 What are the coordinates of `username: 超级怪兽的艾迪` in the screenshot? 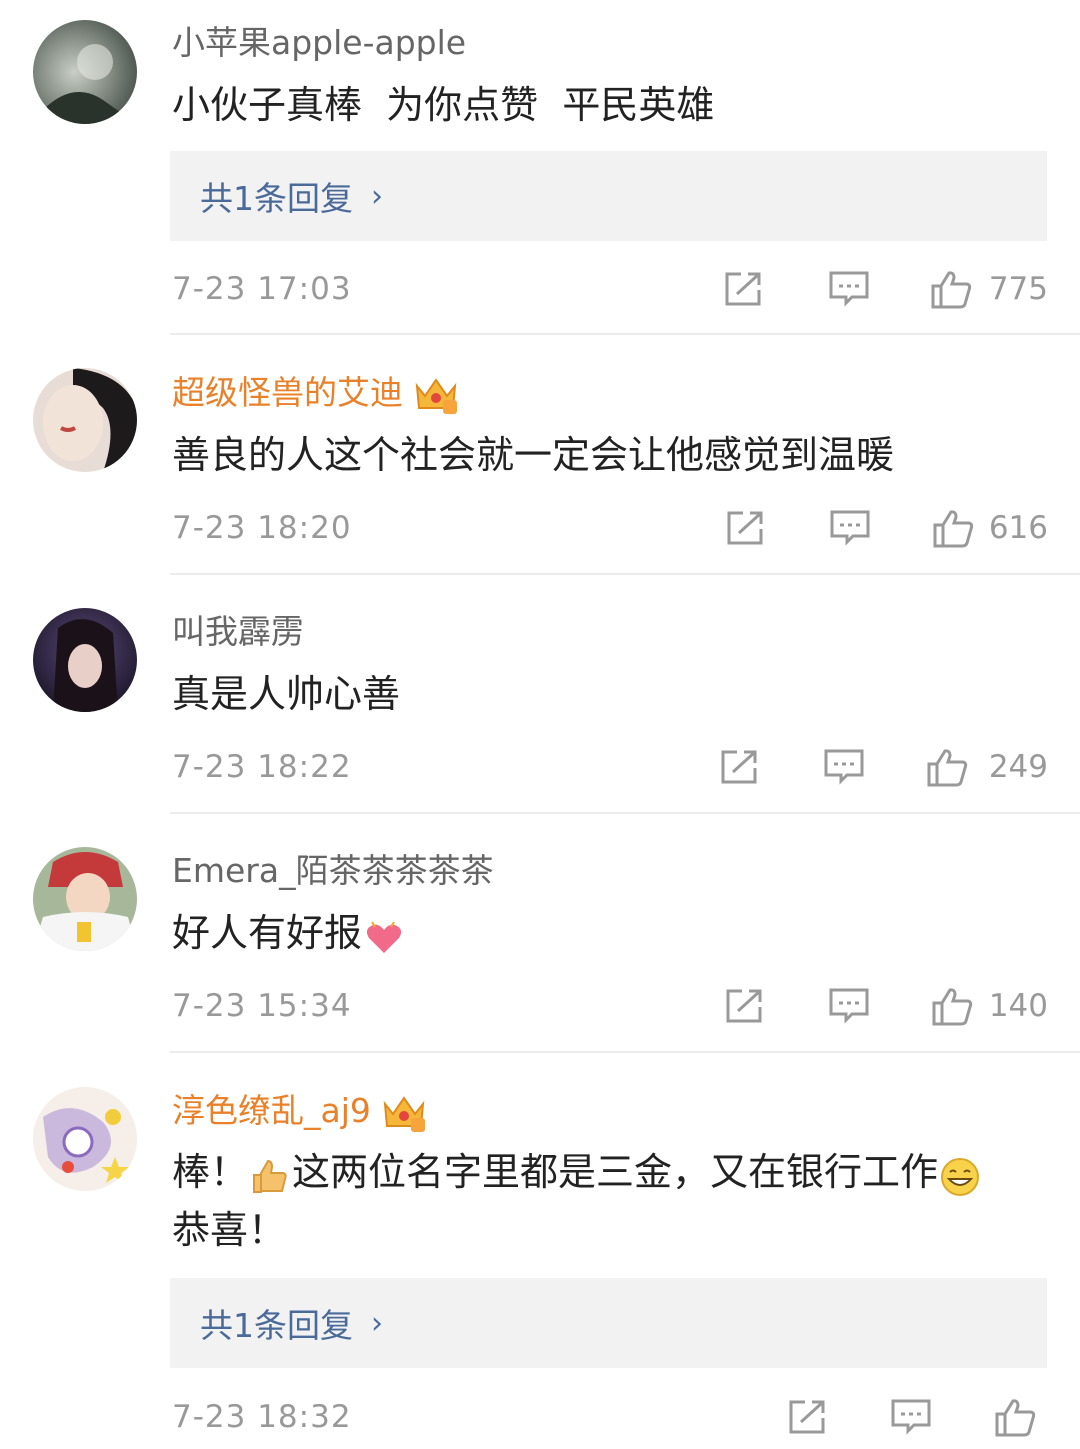 It's located at (315, 393).